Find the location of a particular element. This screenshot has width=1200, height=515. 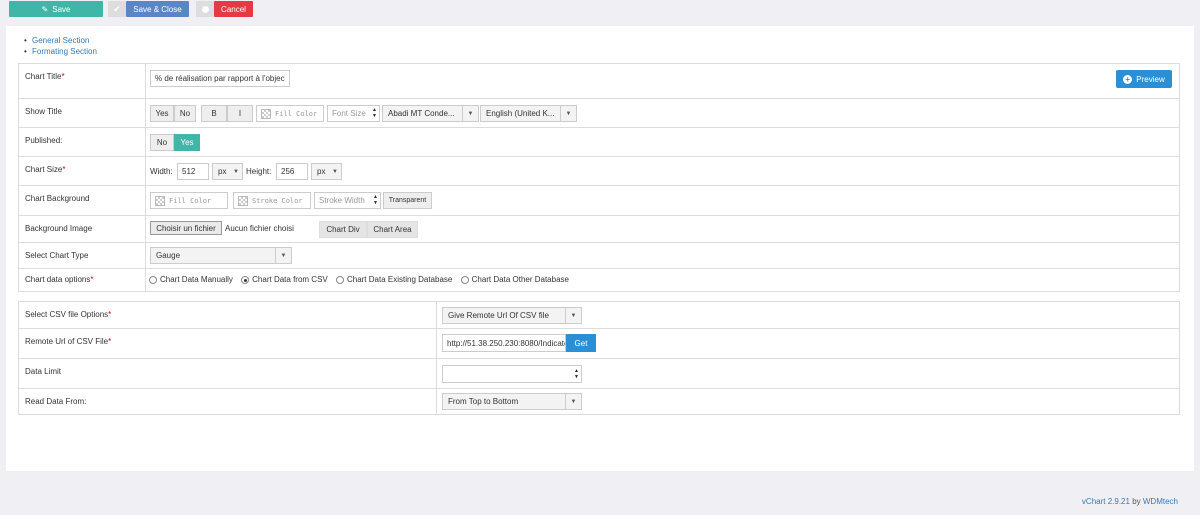

csv-url-input: http://51.38.250.230:8080/Indicateur is located at coordinates (504, 343).